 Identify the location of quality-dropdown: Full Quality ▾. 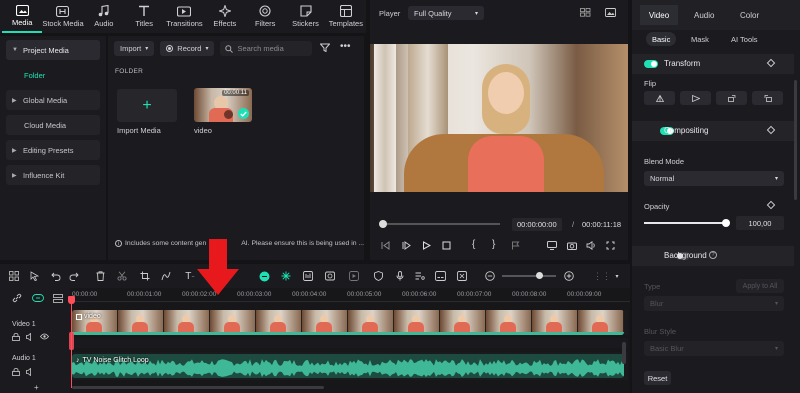
(446, 13).